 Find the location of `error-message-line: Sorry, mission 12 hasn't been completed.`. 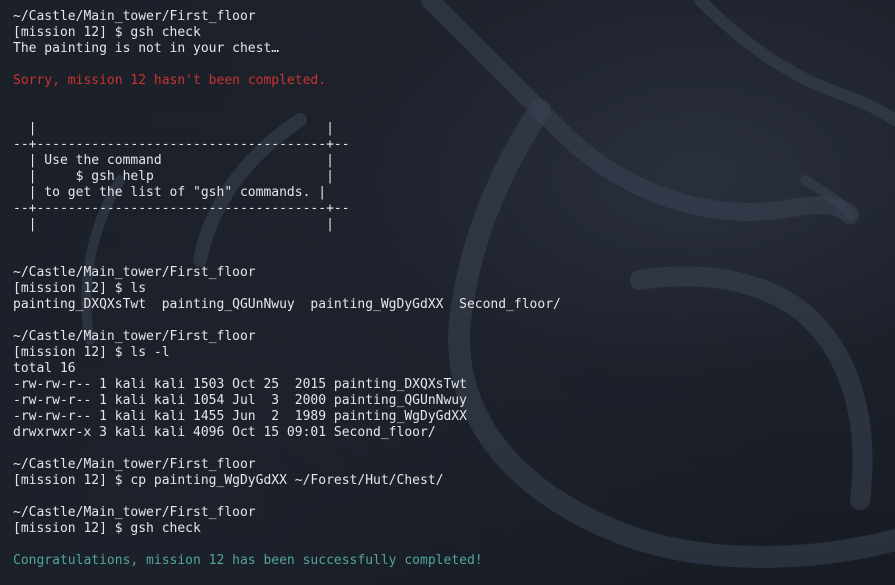

error-message-line: Sorry, mission 12 hasn't been completed. is located at coordinates (170, 80).